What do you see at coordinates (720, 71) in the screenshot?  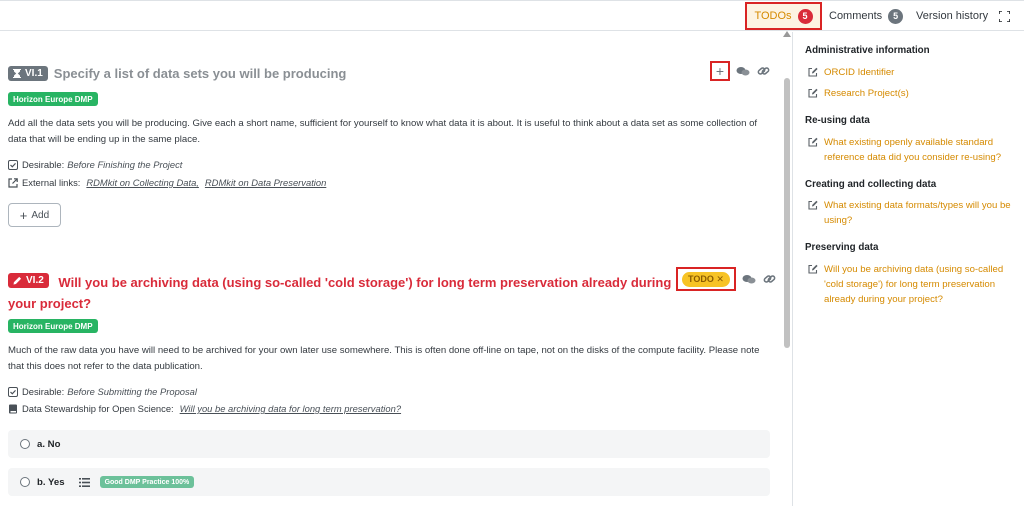 I see `add-todo-button: +` at bounding box center [720, 71].